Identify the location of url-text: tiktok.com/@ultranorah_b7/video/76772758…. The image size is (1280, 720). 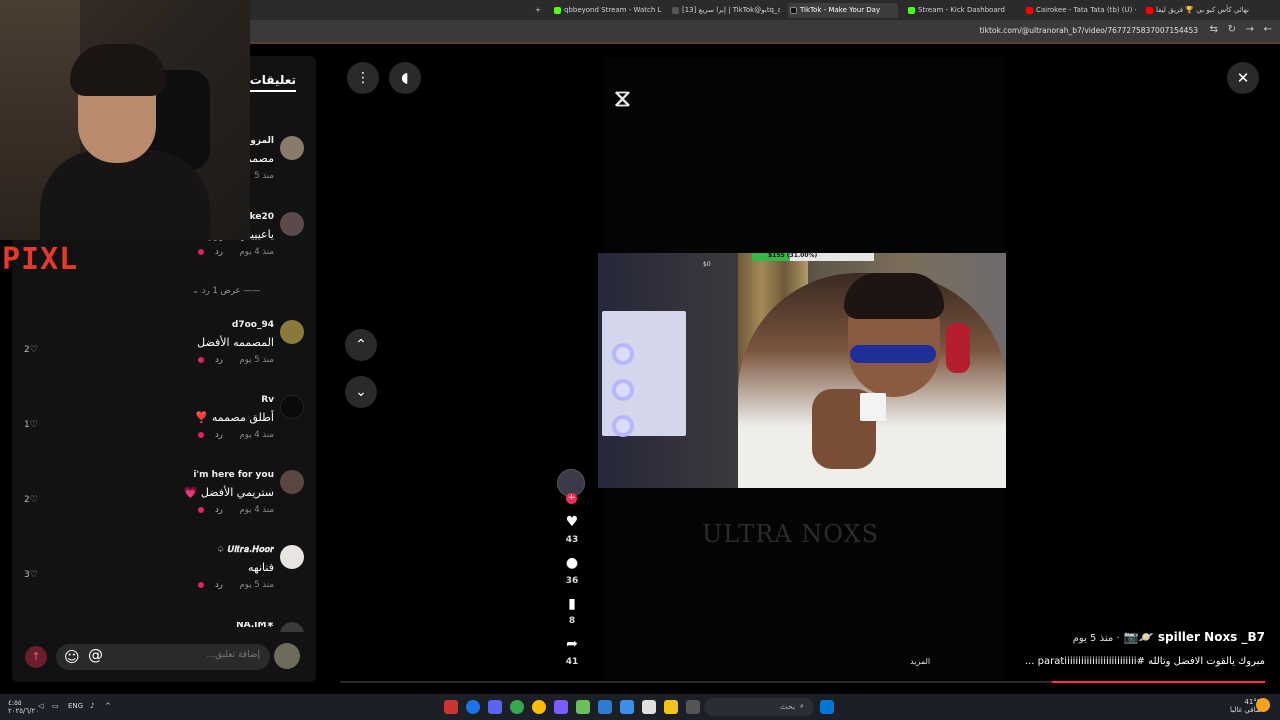
(1089, 30).